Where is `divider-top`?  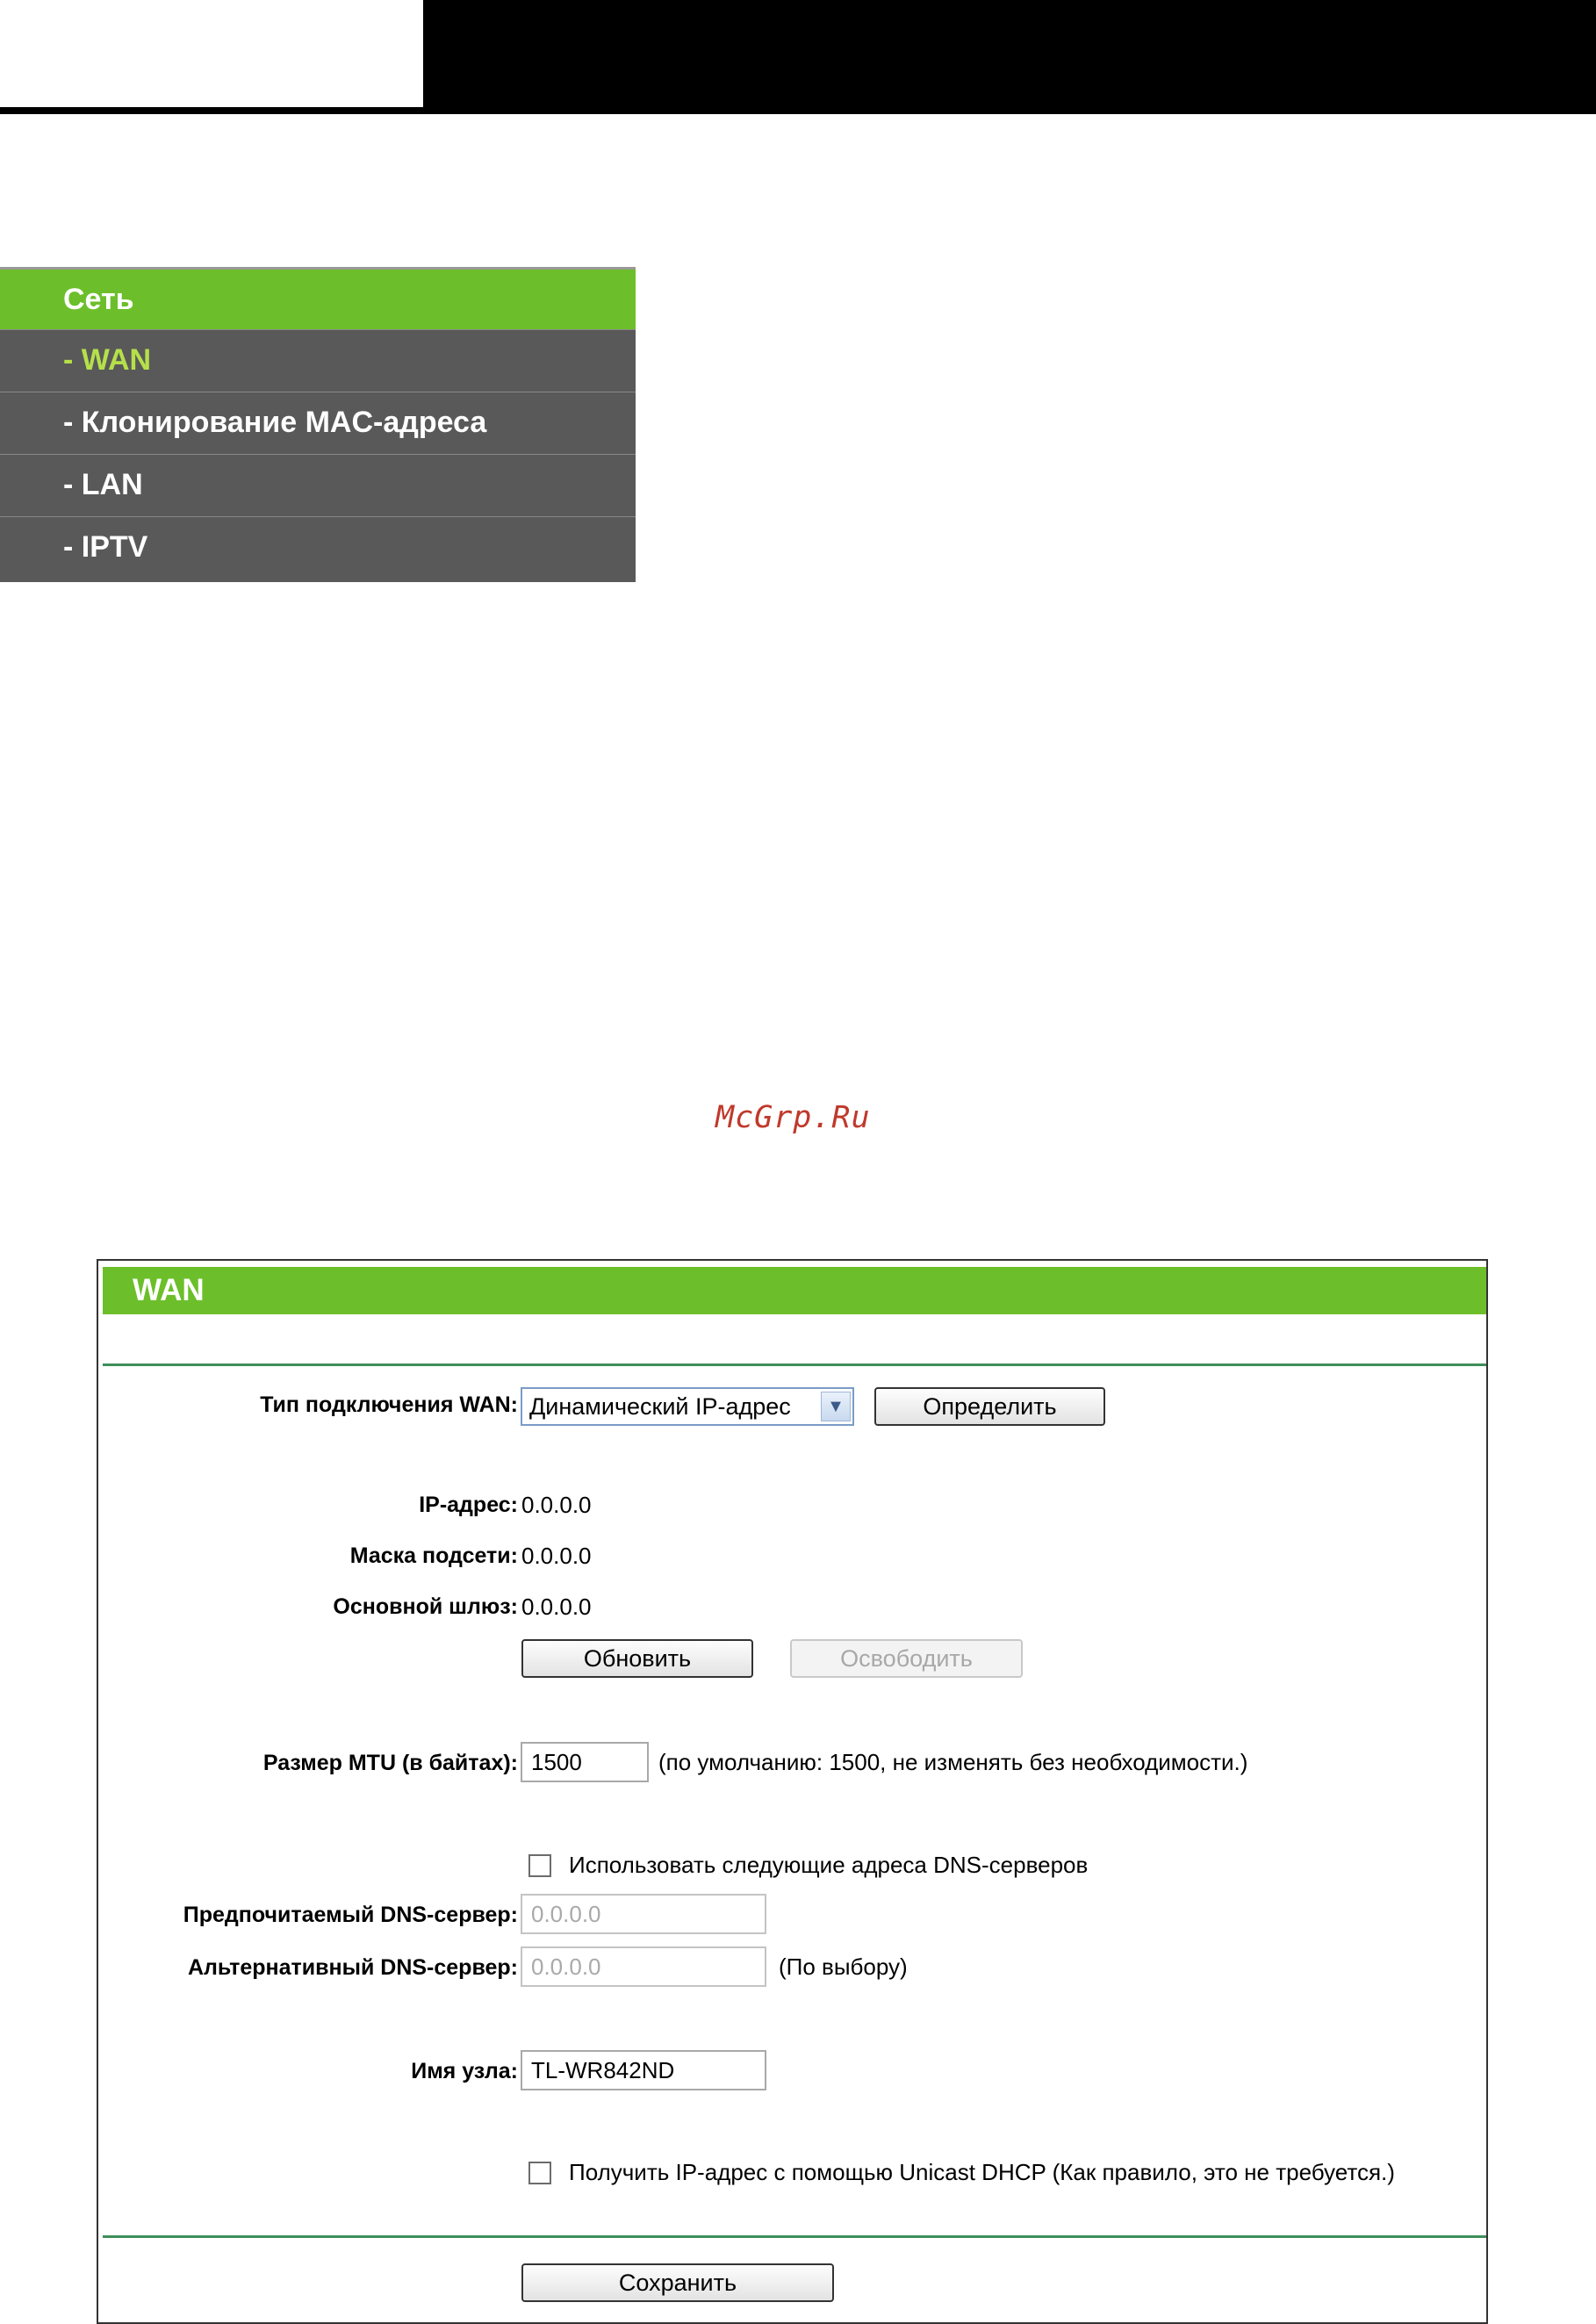
divider-top is located at coordinates (794, 1364).